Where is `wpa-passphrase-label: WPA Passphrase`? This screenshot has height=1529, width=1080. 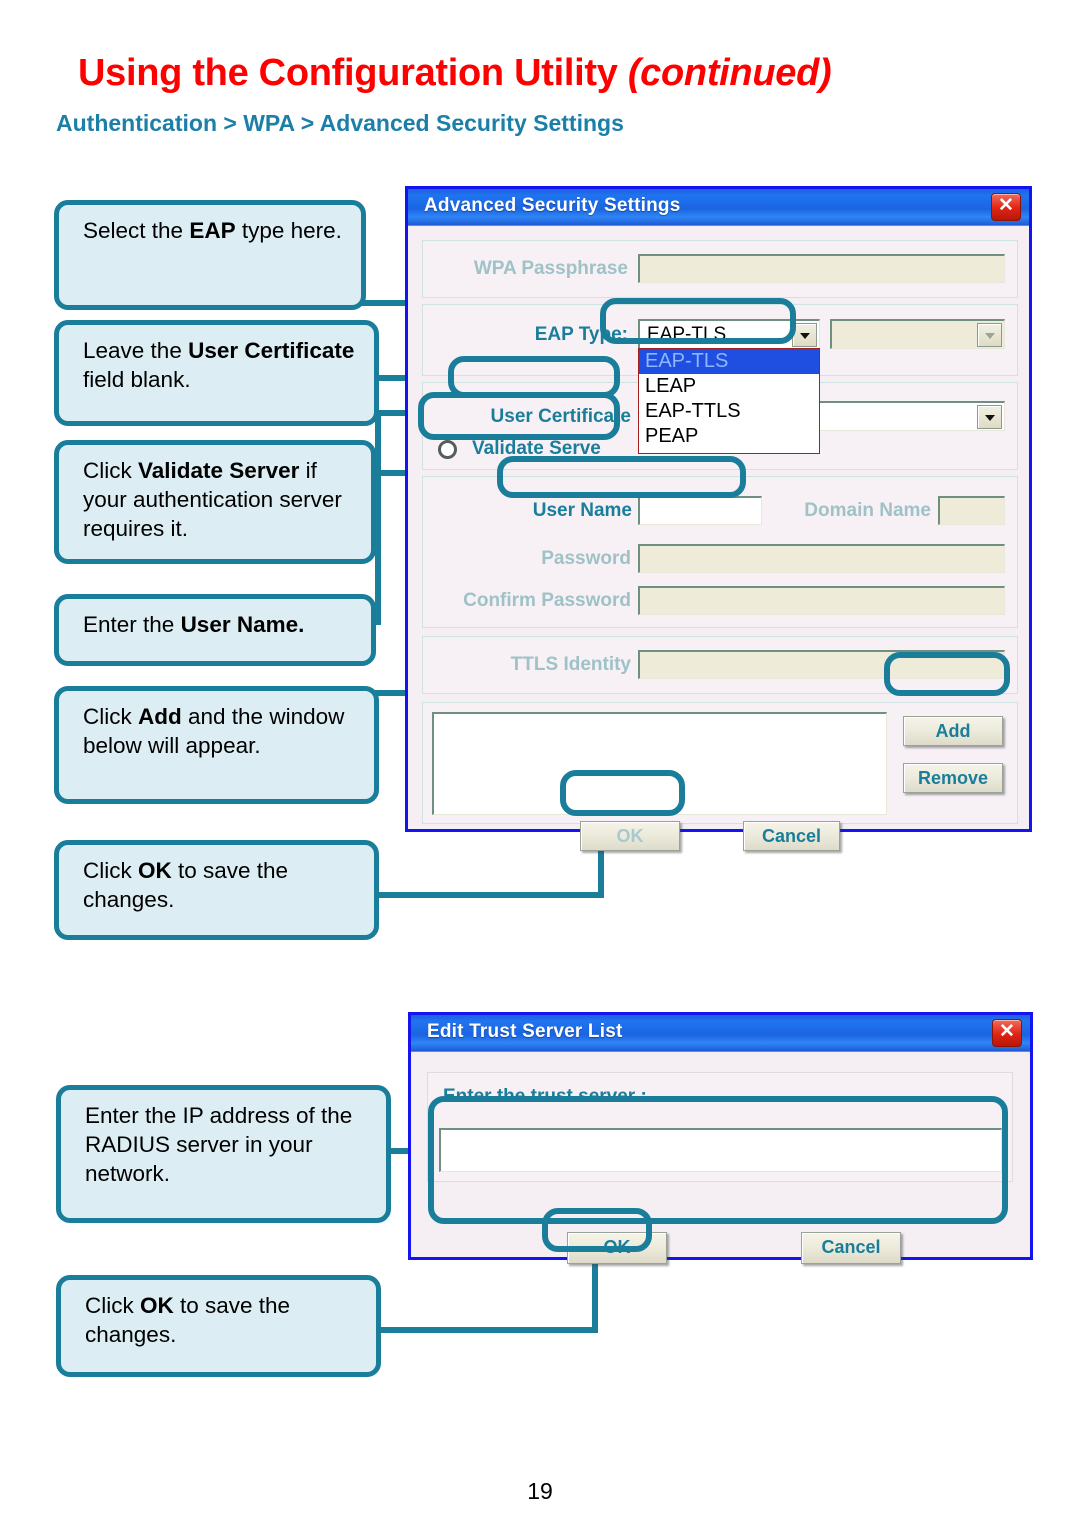
wpa-passphrase-label: WPA Passphrase is located at coordinates (550, 268).